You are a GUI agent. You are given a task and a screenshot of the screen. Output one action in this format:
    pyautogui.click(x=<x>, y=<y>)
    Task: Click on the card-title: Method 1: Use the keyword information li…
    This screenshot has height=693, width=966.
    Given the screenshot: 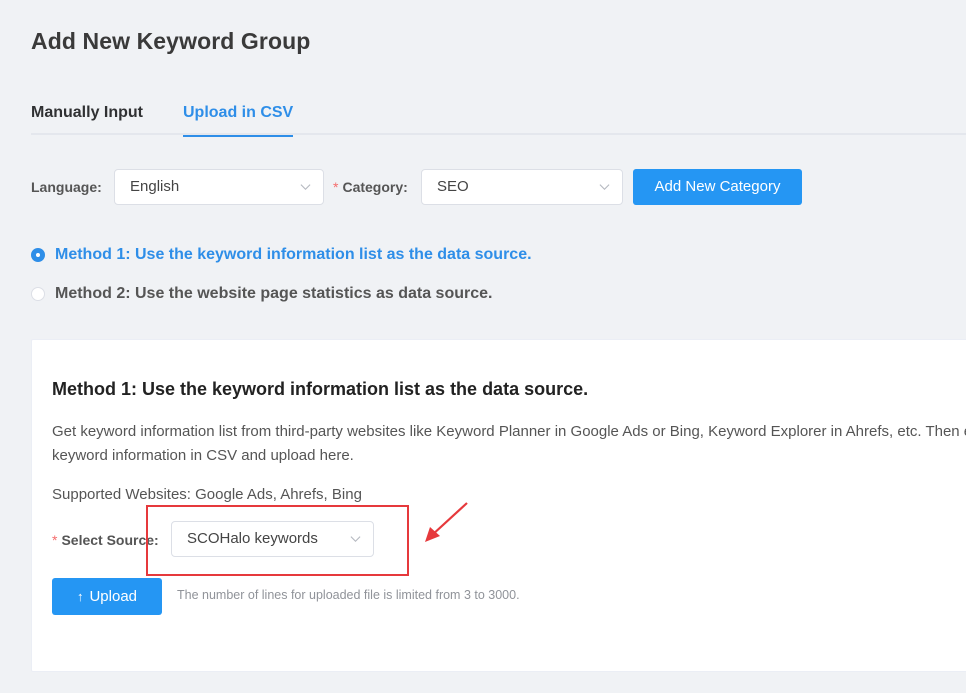 What is the action you would take?
    pyautogui.click(x=320, y=389)
    